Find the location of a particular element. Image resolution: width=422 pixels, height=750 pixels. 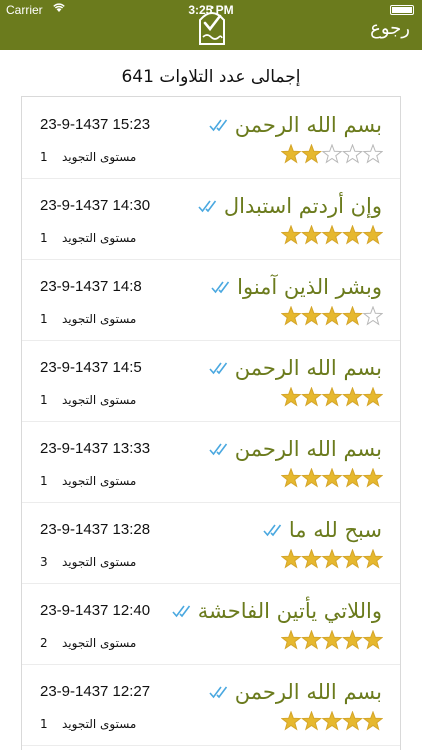

tajweed-level-value: 2 is located at coordinates (44, 643).